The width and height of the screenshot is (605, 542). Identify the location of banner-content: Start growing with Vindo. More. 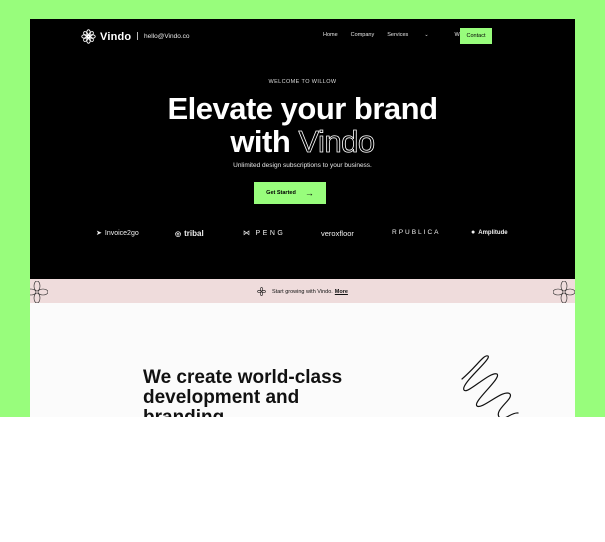
(302, 291).